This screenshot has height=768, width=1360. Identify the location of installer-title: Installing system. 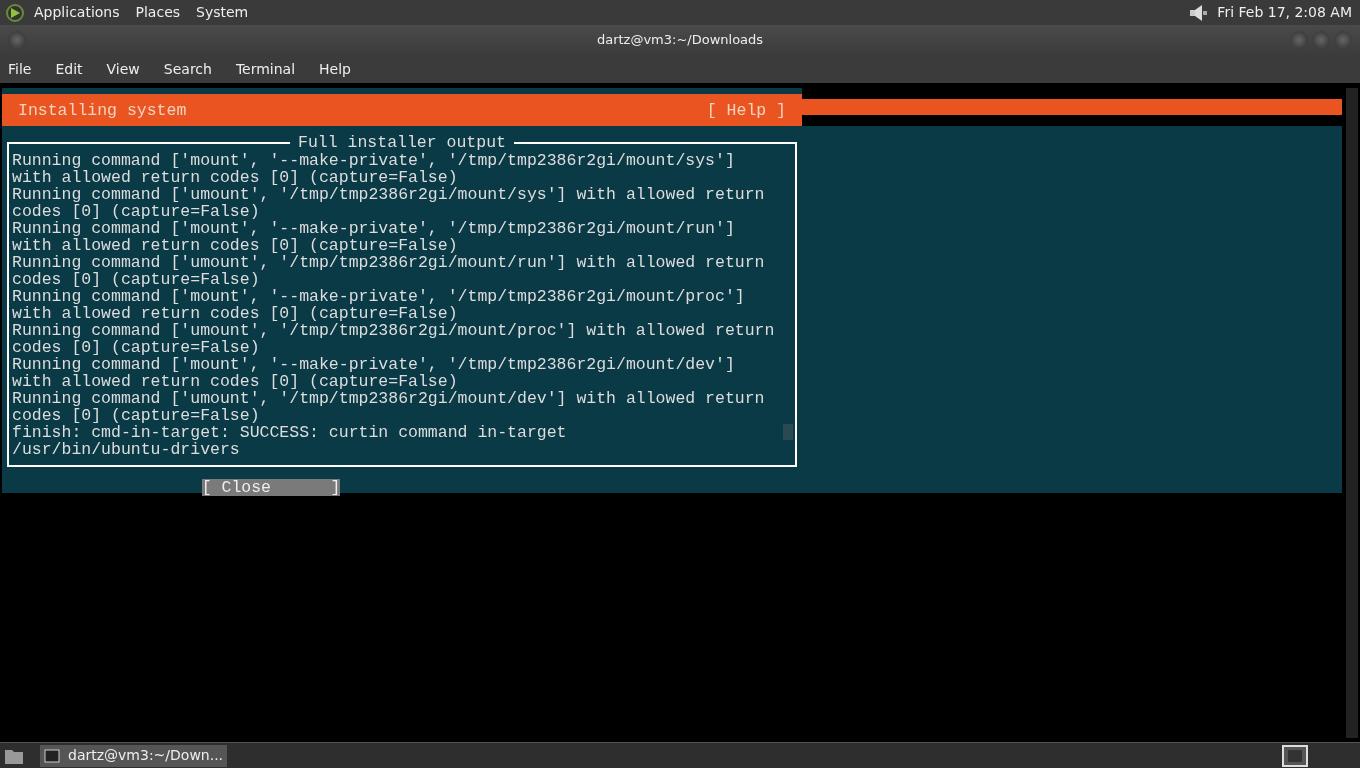
(102, 110).